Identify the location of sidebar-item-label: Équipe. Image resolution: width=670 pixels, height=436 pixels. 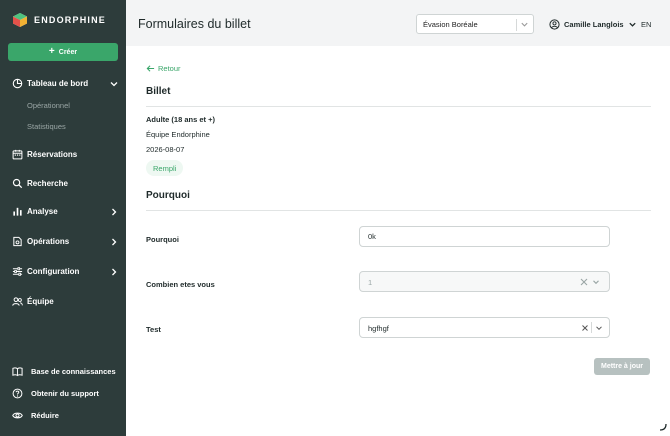
(40, 301).